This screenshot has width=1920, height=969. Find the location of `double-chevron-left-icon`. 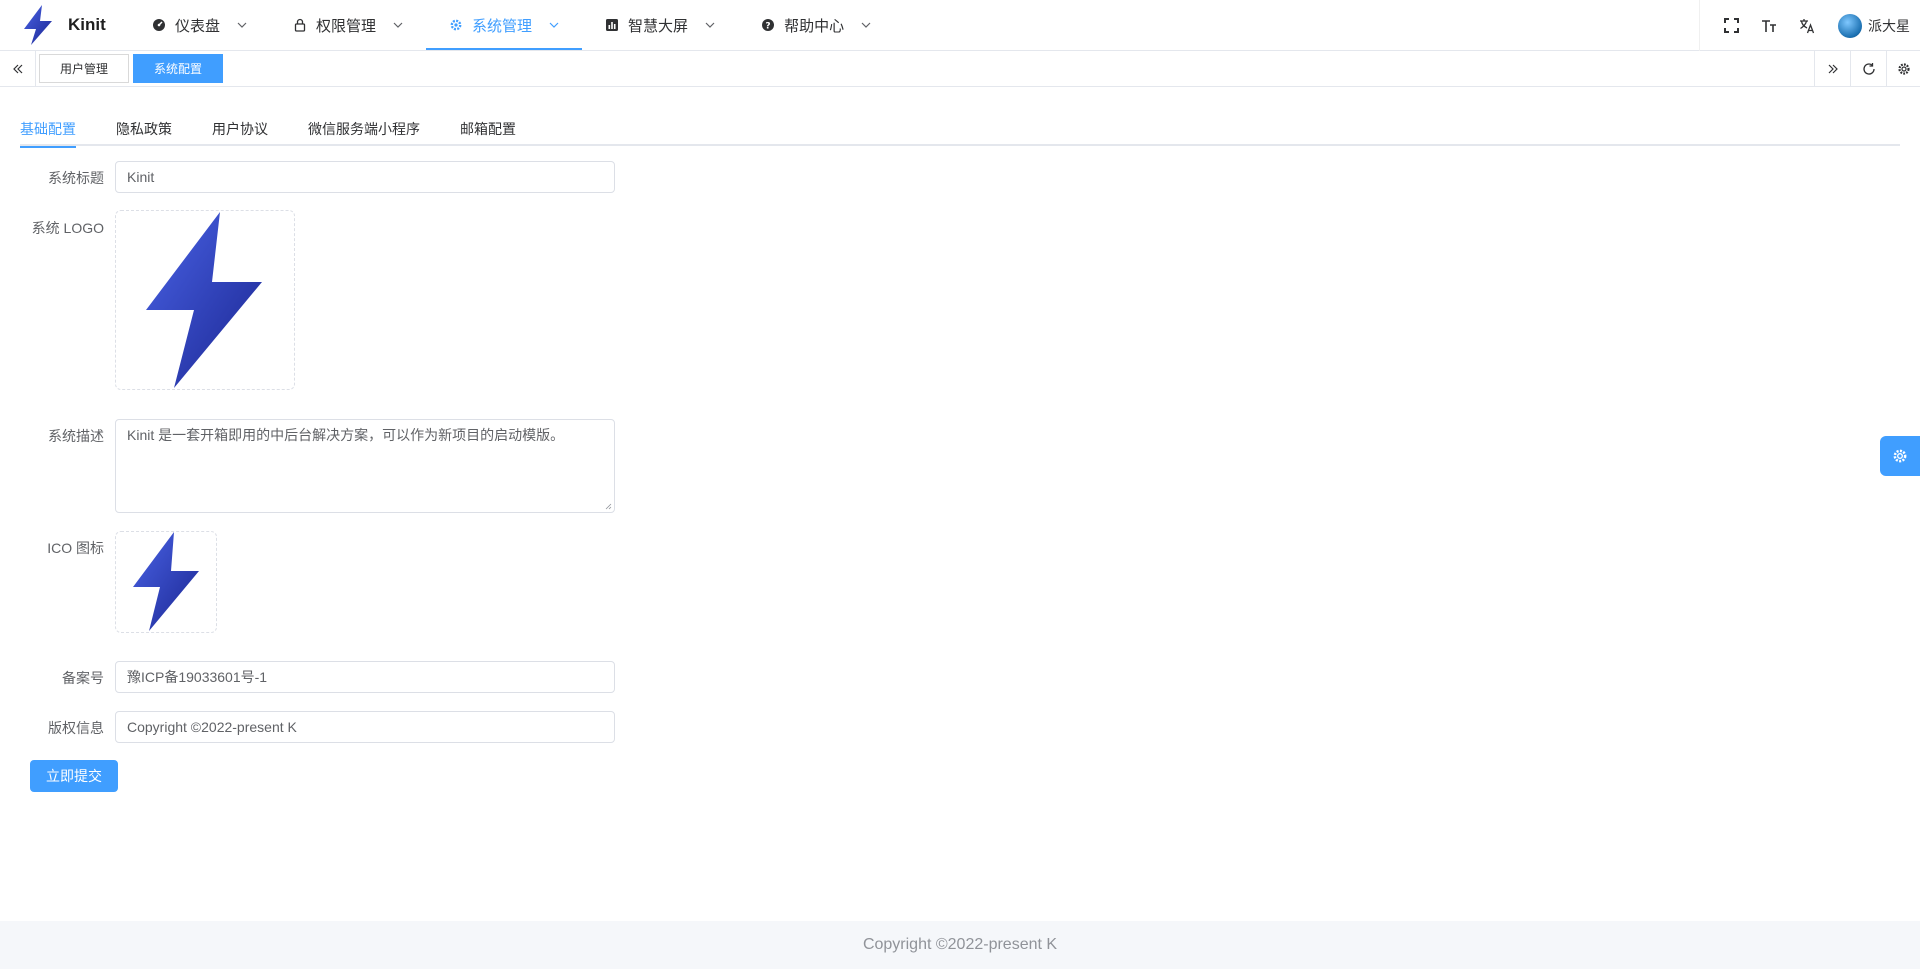

double-chevron-left-icon is located at coordinates (17, 68).